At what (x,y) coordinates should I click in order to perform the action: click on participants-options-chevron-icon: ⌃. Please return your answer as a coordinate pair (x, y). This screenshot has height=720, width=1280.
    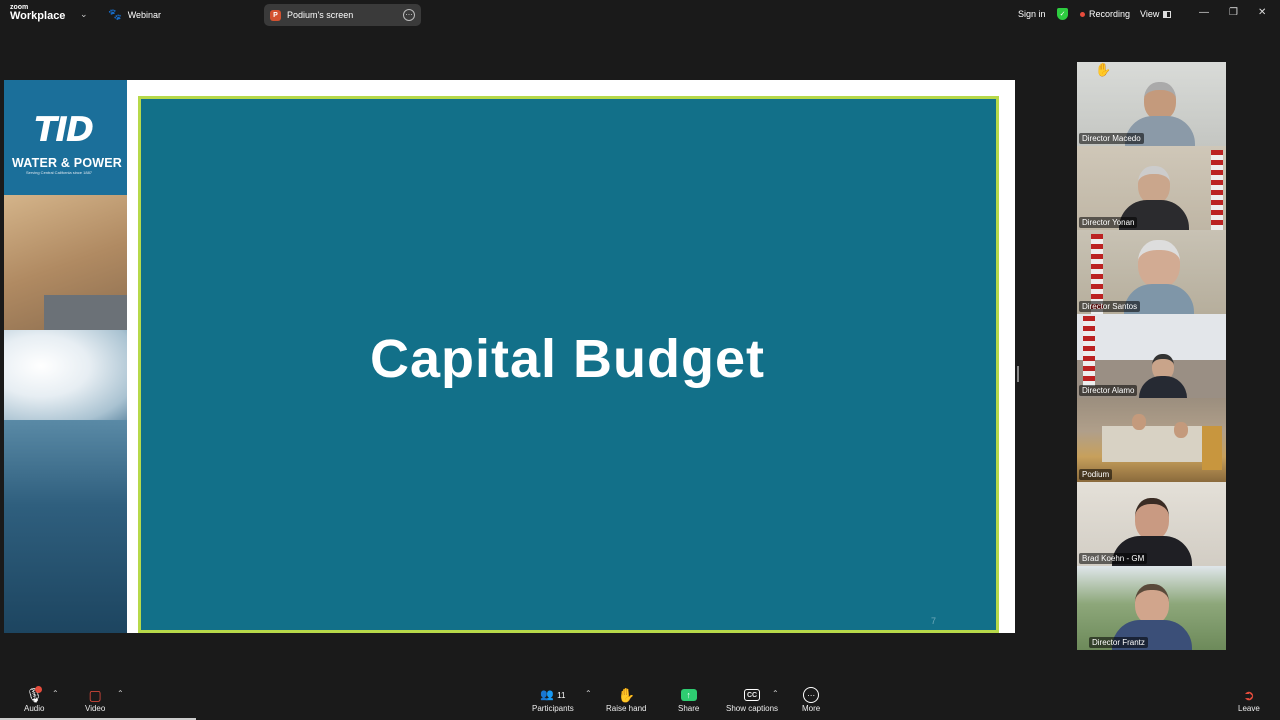
    Looking at the image, I should click on (588, 693).